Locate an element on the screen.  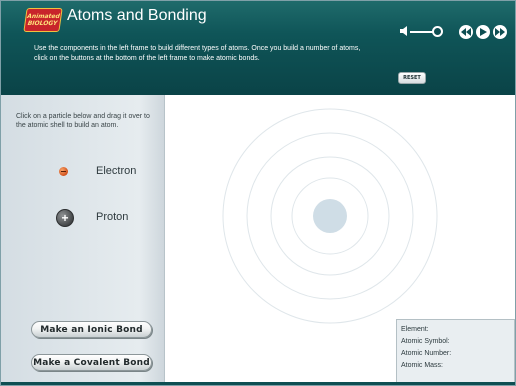
electron-particle: Electron is located at coordinates (97, 171).